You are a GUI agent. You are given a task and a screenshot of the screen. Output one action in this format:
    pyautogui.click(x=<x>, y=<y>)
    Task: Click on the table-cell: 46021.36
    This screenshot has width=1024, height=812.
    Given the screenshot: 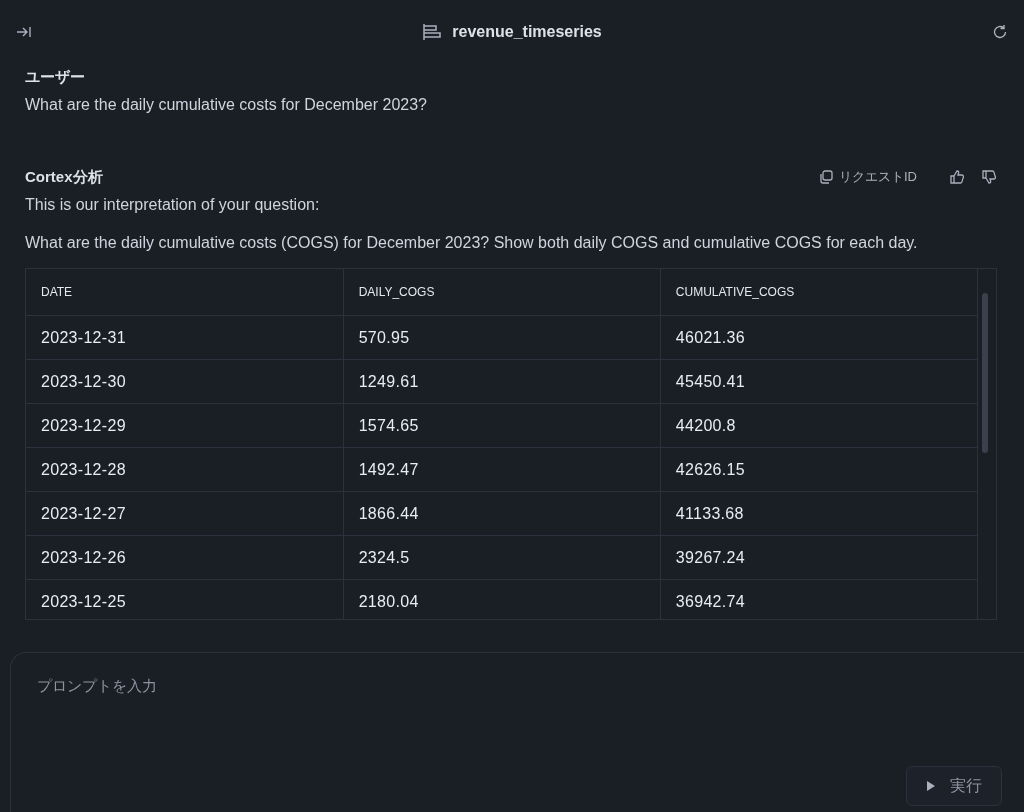 What is the action you would take?
    pyautogui.click(x=819, y=337)
    